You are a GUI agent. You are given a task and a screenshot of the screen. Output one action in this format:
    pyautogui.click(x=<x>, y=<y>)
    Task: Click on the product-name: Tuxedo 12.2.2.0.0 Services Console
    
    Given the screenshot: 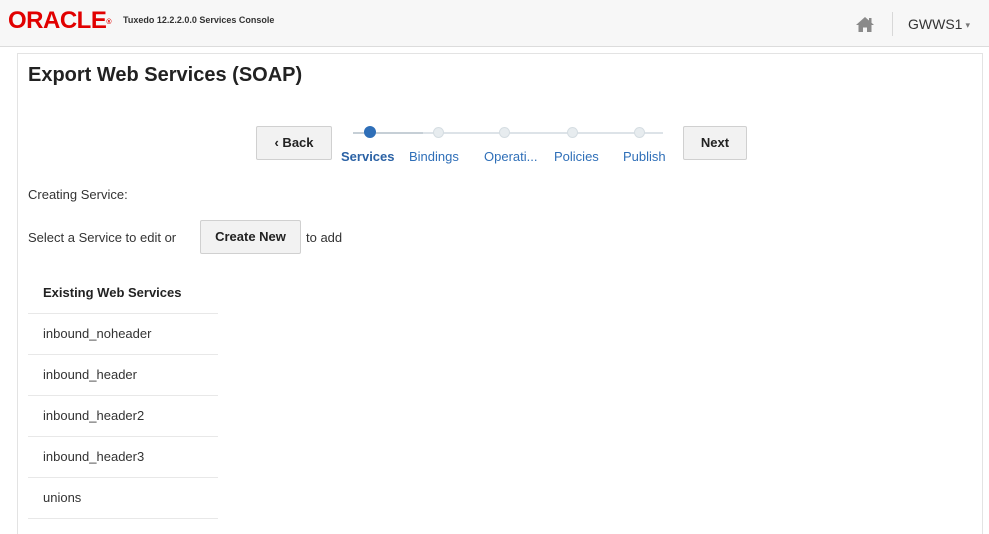 What is the action you would take?
    pyautogui.click(x=199, y=20)
    